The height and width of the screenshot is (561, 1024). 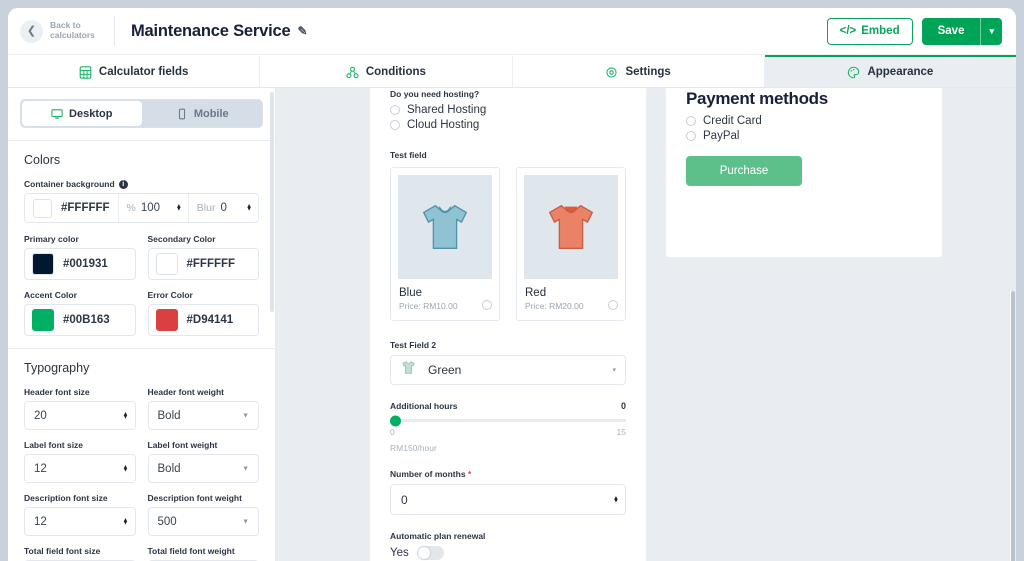 What do you see at coordinates (508, 499) in the screenshot?
I see `number-of-months-input: 0 ▲ ▼` at bounding box center [508, 499].